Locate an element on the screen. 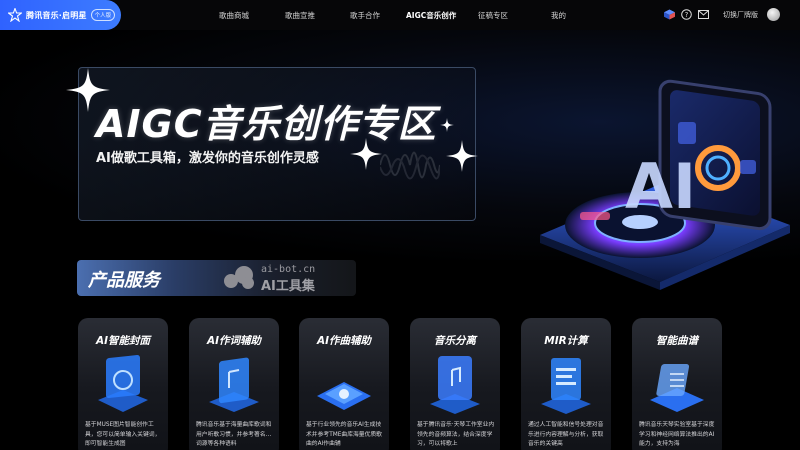  card-description: 腾讯音乐基于海量曲库歌词和用户听歌习惯，并参考著名…词源等各种语料 is located at coordinates (234, 434).